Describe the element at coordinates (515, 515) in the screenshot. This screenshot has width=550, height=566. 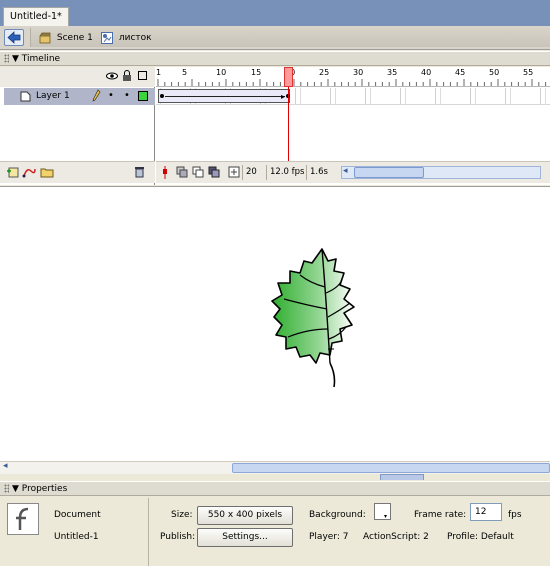
I see `fps-label: fps` at that location.